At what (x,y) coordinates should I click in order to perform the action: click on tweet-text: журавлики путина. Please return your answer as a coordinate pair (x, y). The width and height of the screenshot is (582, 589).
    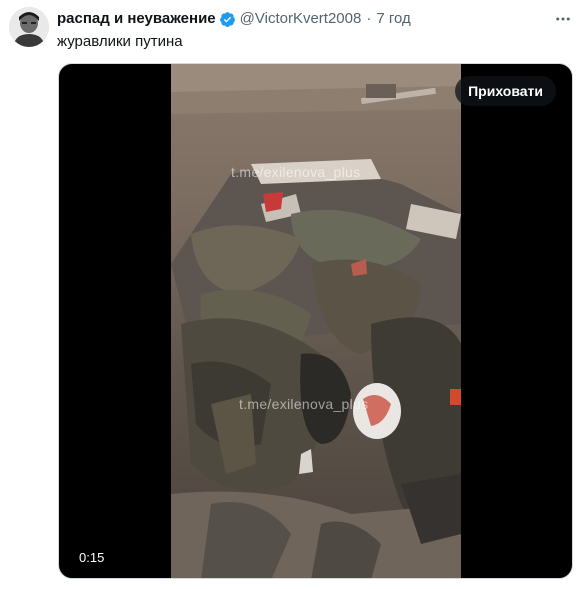
    Looking at the image, I should click on (120, 41).